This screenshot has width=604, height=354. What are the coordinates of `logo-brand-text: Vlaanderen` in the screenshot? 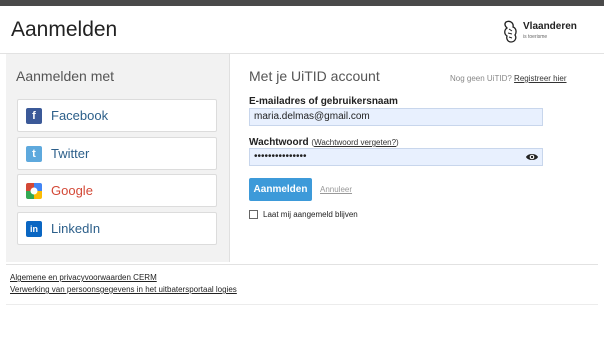 It's located at (550, 26).